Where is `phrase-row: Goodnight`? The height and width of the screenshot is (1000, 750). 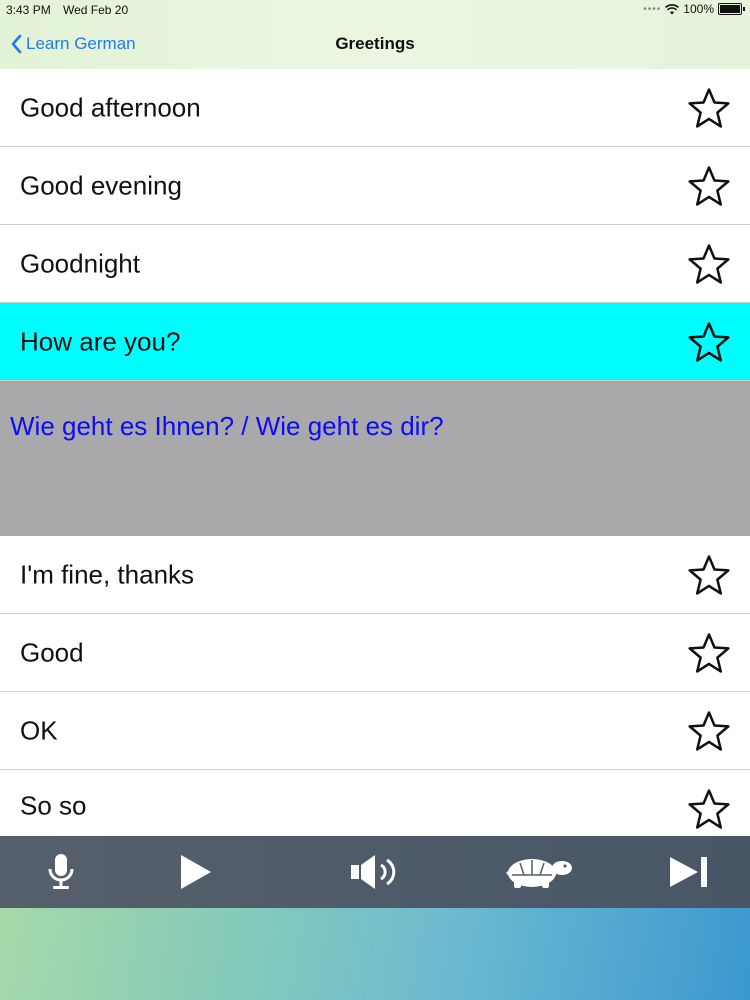 phrase-row: Goodnight is located at coordinates (375, 264).